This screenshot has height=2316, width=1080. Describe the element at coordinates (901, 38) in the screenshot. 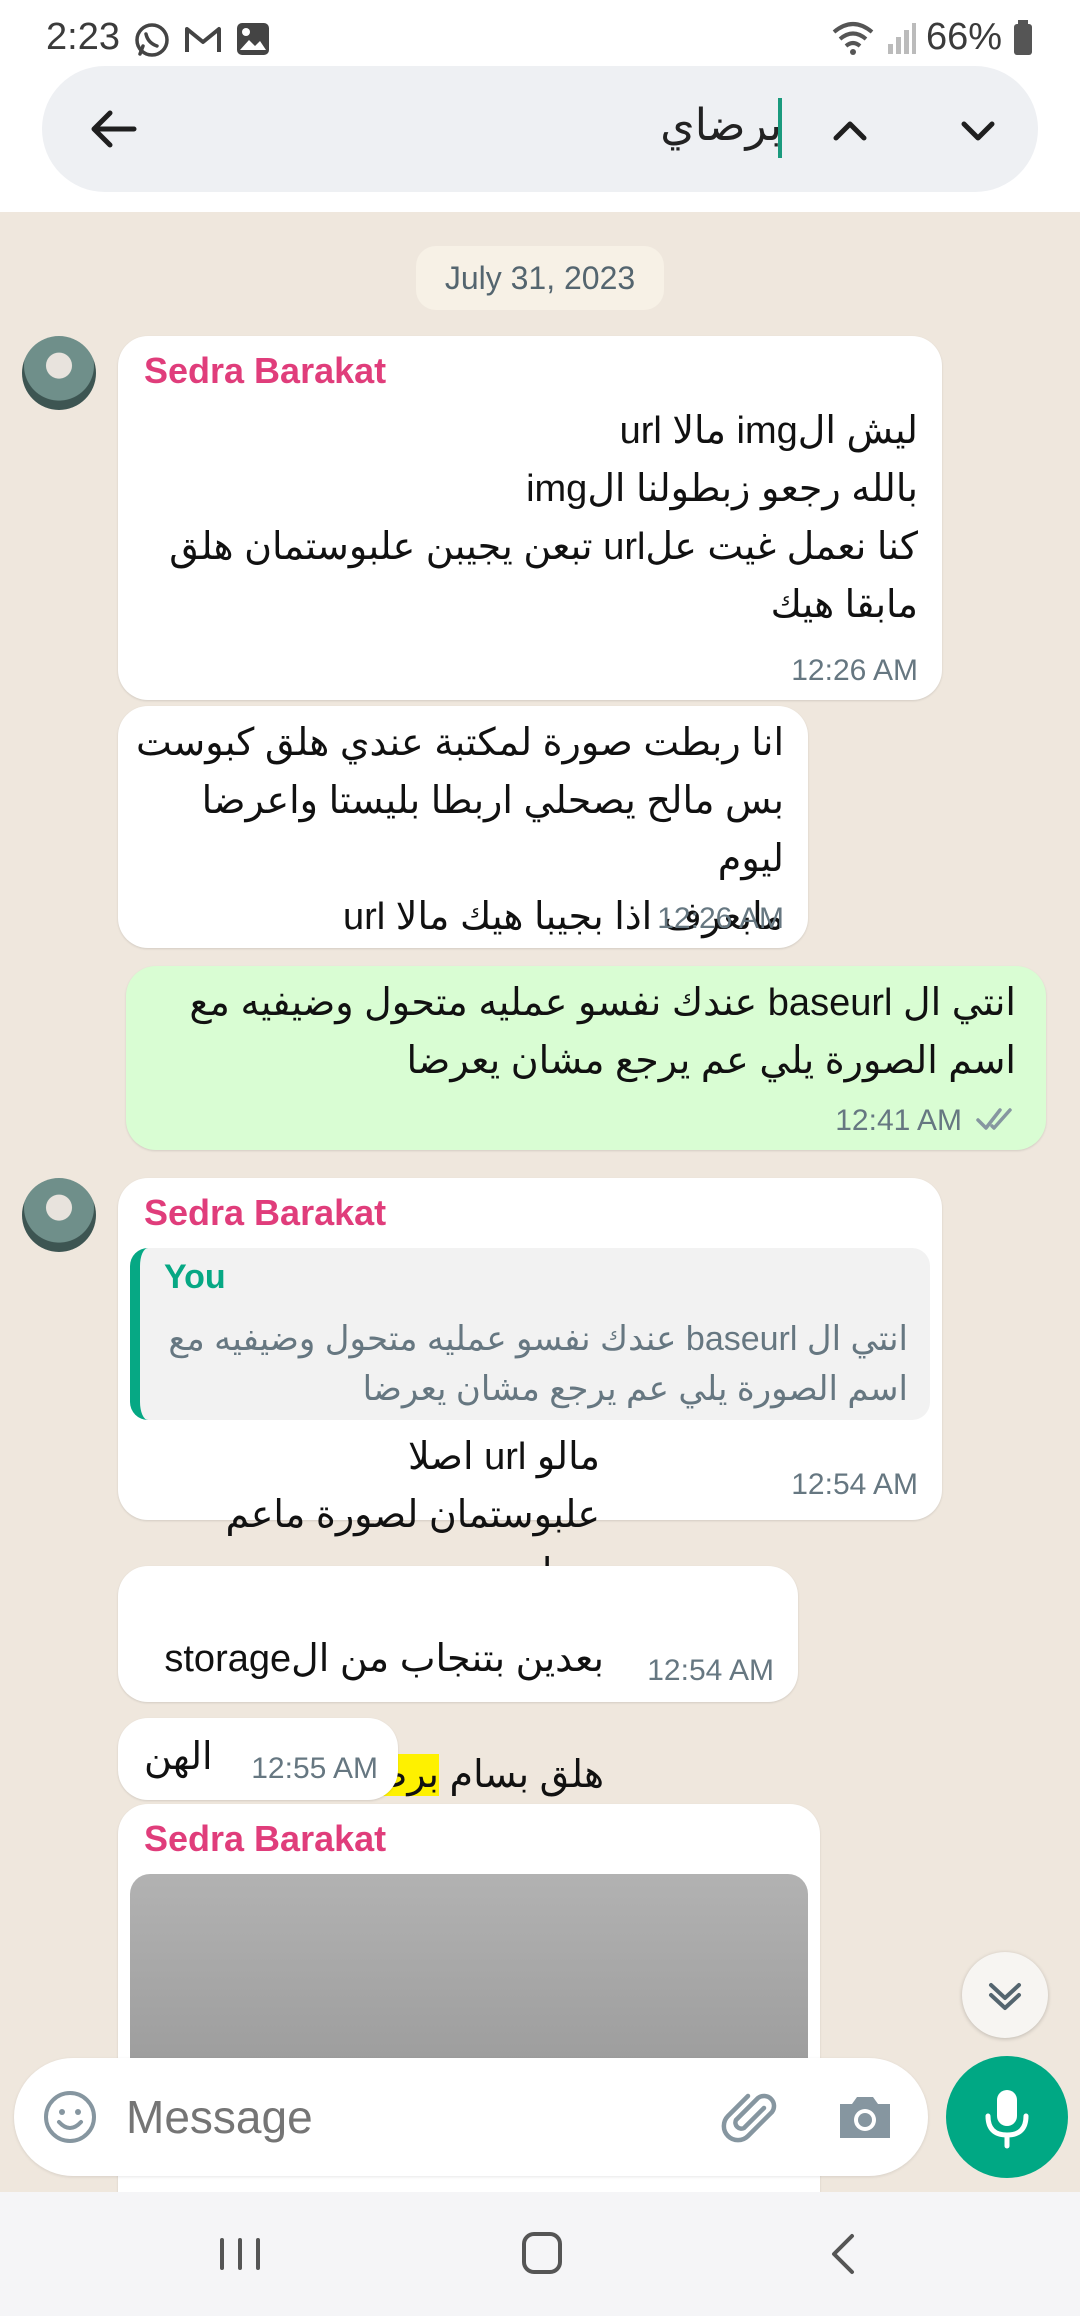

I see `signal-icon` at that location.